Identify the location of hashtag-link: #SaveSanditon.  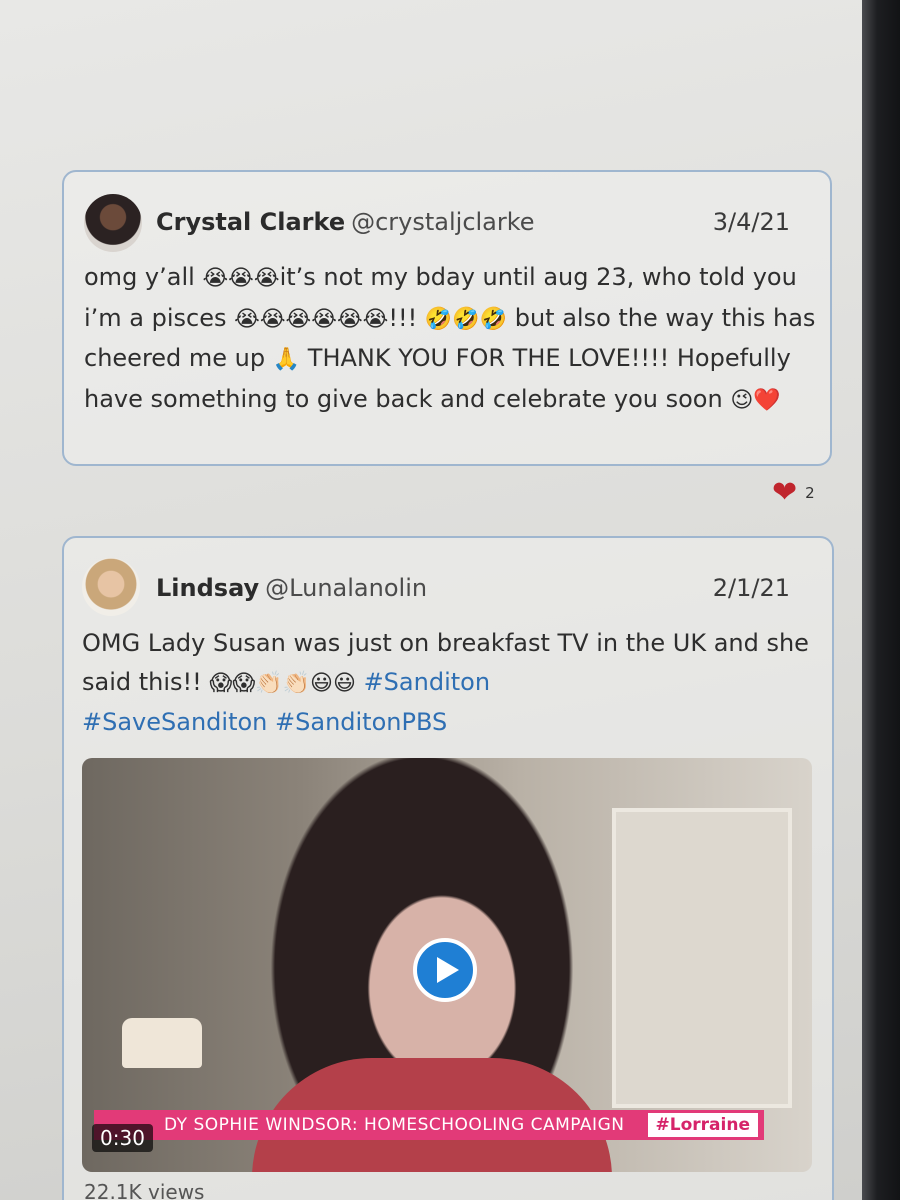
(174, 722).